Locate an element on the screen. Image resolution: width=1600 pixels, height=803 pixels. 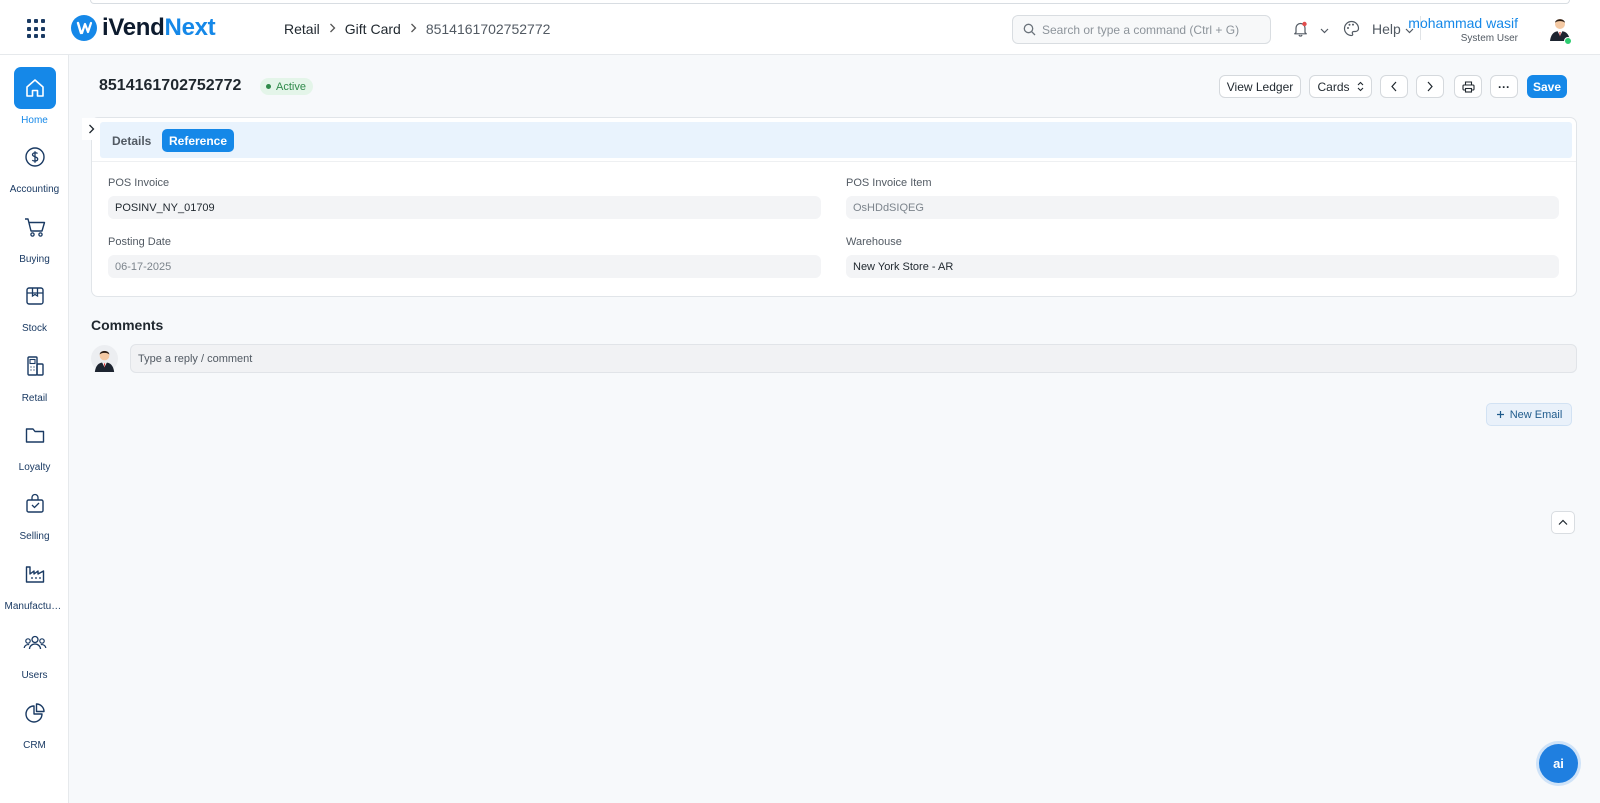
posting-date-field: 06-17-2025 is located at coordinates (464, 266).